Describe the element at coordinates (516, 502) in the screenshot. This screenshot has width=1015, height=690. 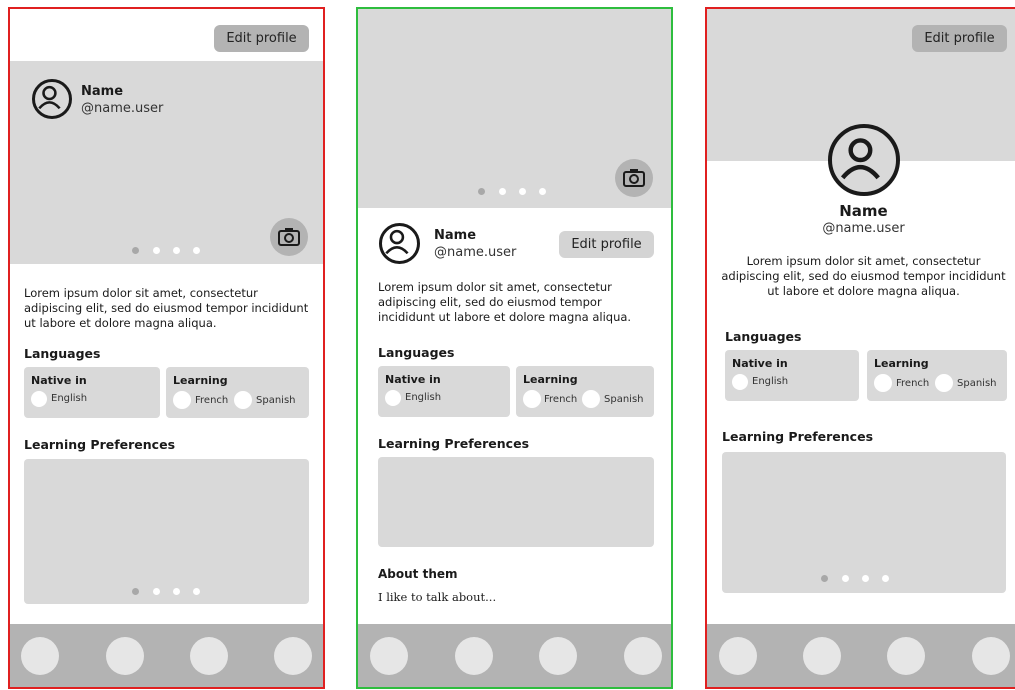
I see `learning-preferences-box` at that location.